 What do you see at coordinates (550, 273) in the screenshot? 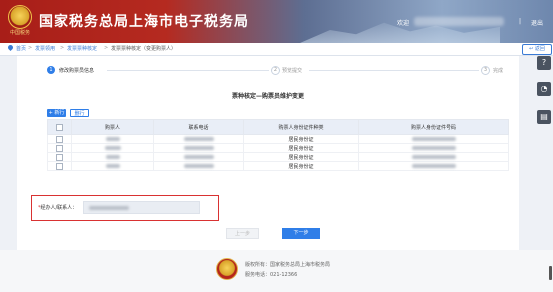
I see `scrollbar` at bounding box center [550, 273].